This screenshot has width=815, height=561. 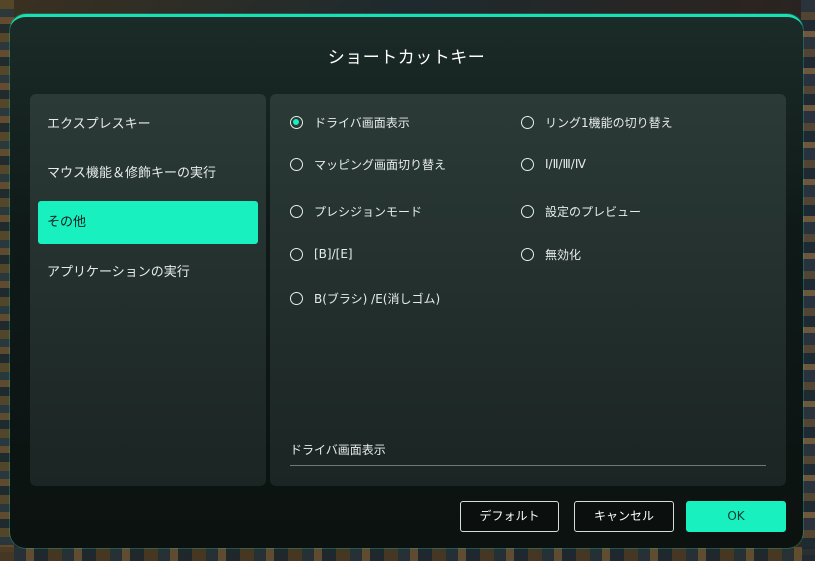 I want to click on option-settings-preview: 設定のプレビュー, so click(x=581, y=211).